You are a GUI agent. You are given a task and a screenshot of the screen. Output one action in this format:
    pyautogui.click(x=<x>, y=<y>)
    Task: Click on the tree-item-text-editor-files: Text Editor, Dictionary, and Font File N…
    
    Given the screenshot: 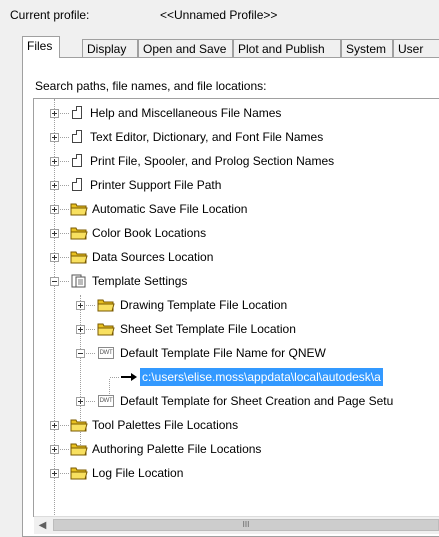 What is the action you would take?
    pyautogui.click(x=236, y=137)
    